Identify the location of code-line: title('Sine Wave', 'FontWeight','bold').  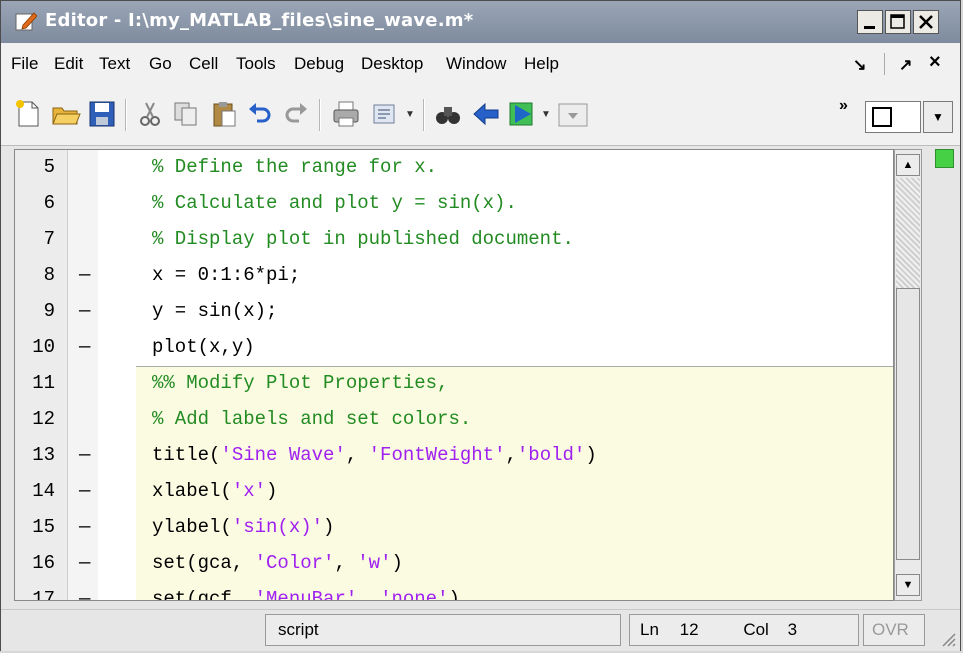
(374, 455).